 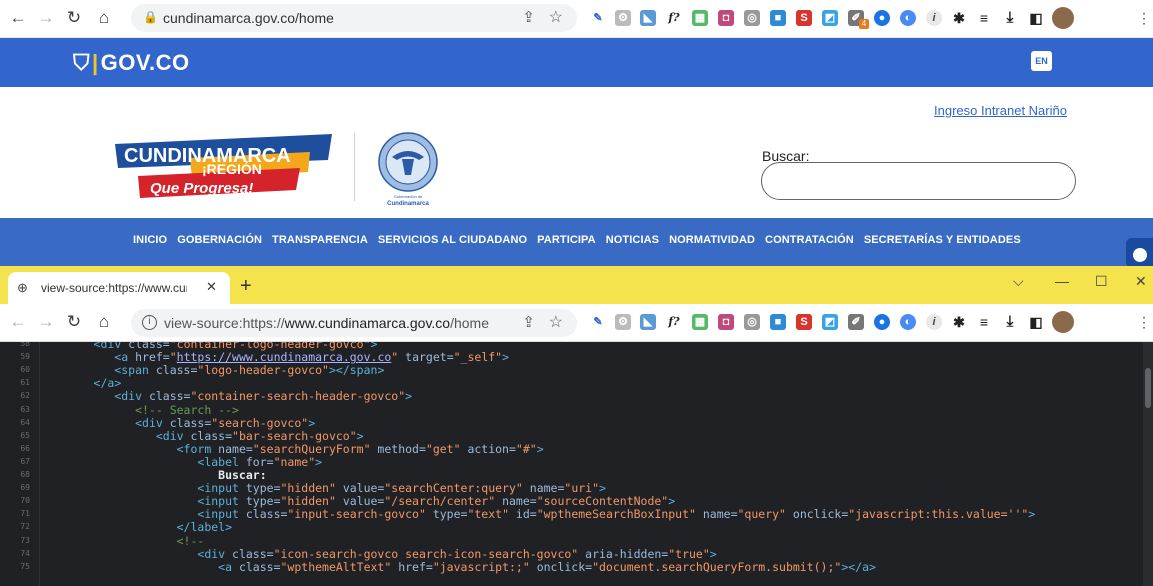 What do you see at coordinates (219, 240) in the screenshot?
I see `nav-item-gobernacion: GOBERNACIÓN` at bounding box center [219, 240].